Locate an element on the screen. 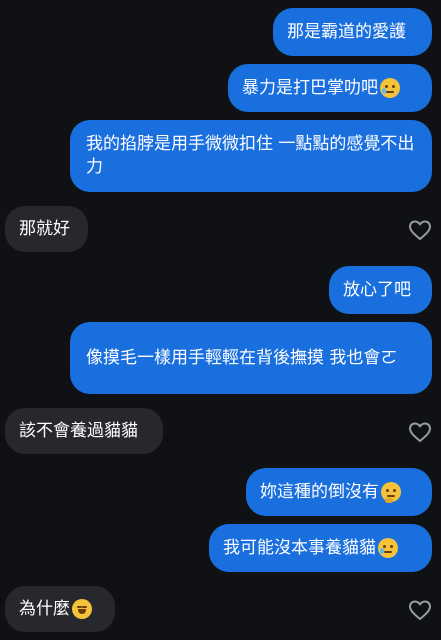  grinning-squinting-face-icon is located at coordinates (82, 609).